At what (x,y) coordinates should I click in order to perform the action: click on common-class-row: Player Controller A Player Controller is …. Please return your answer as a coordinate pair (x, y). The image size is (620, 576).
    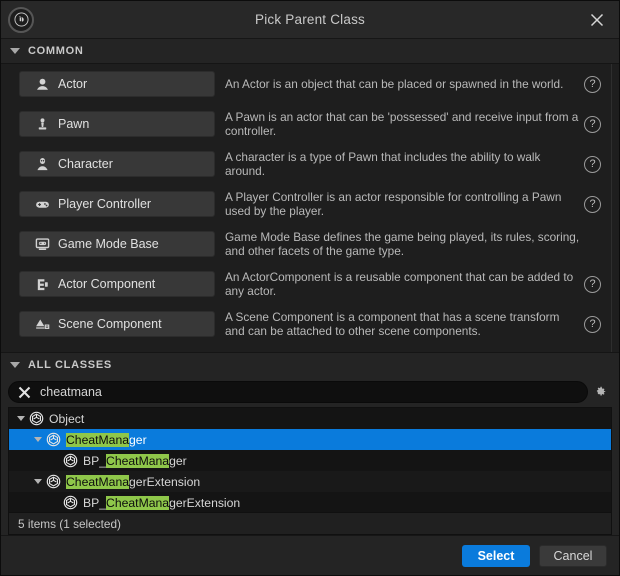
    Looking at the image, I should click on (310, 204).